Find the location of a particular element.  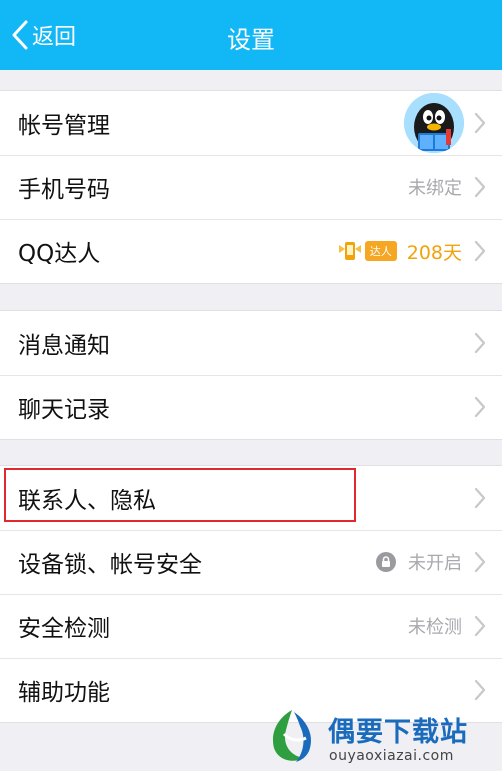

row-label: 聊天记录 is located at coordinates (64, 410).